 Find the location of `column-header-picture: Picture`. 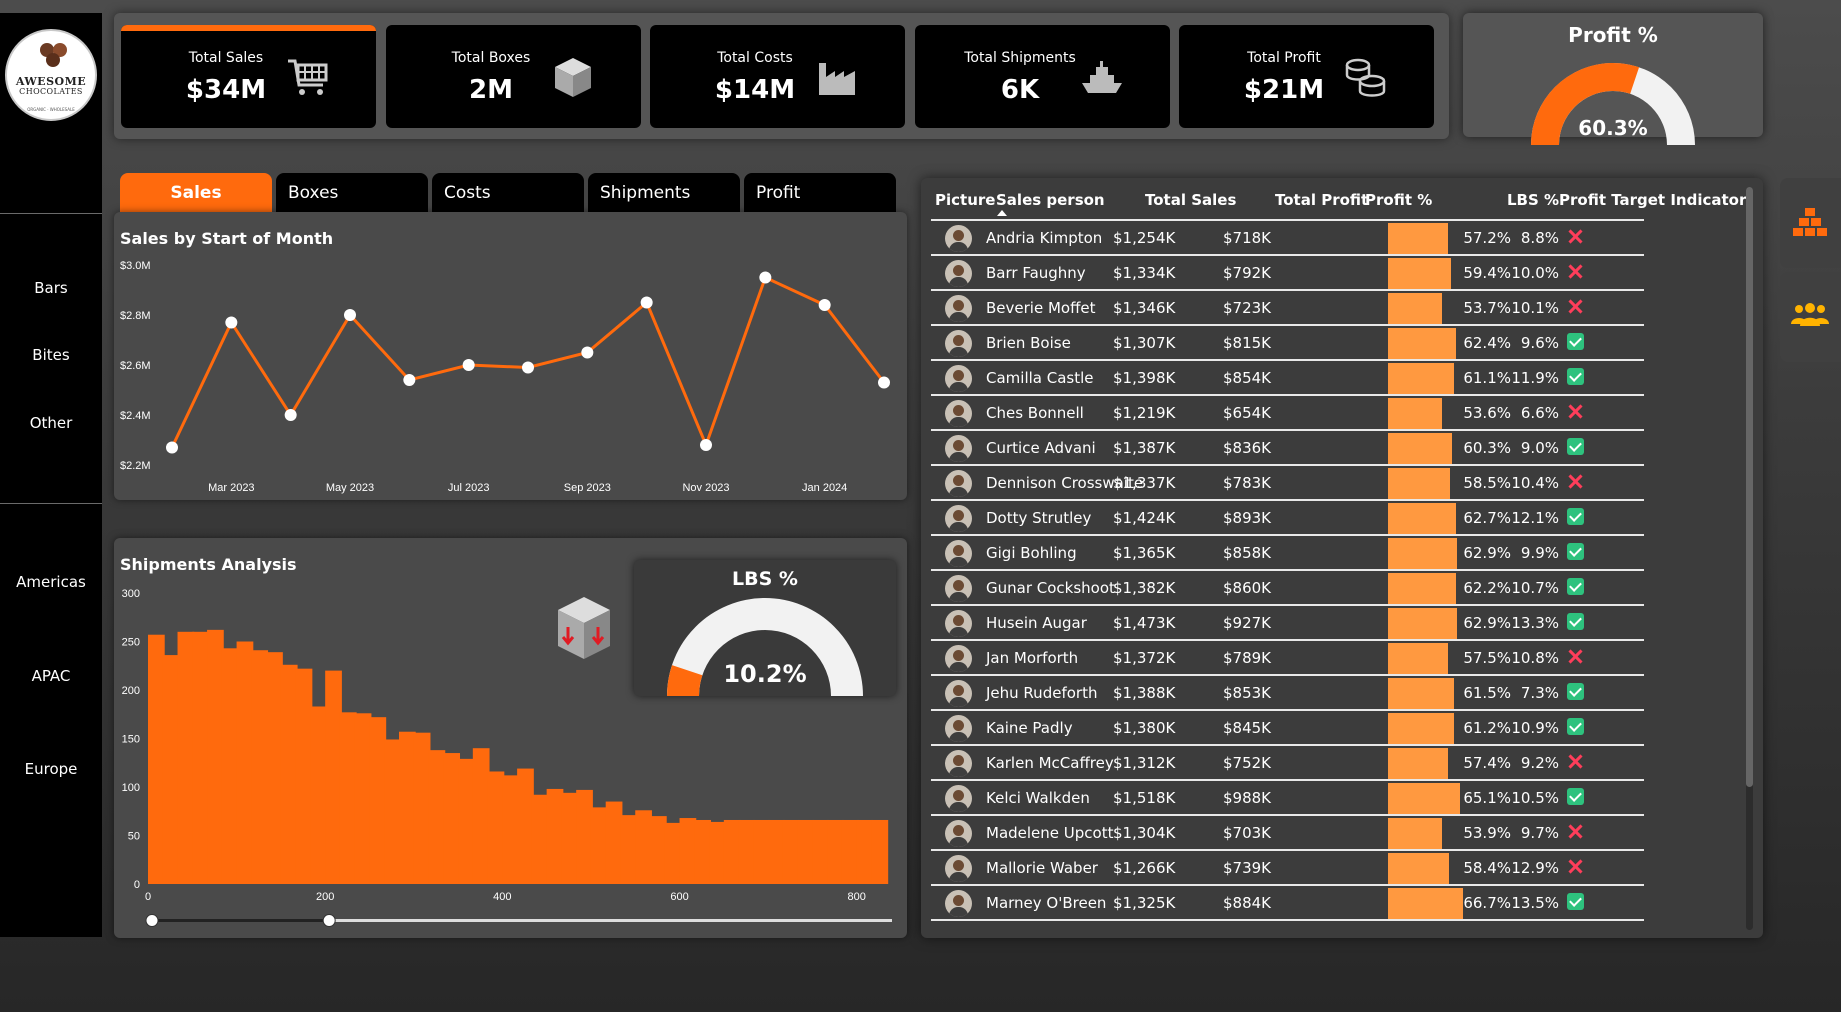

column-header-picture: Picture is located at coordinates (965, 200).